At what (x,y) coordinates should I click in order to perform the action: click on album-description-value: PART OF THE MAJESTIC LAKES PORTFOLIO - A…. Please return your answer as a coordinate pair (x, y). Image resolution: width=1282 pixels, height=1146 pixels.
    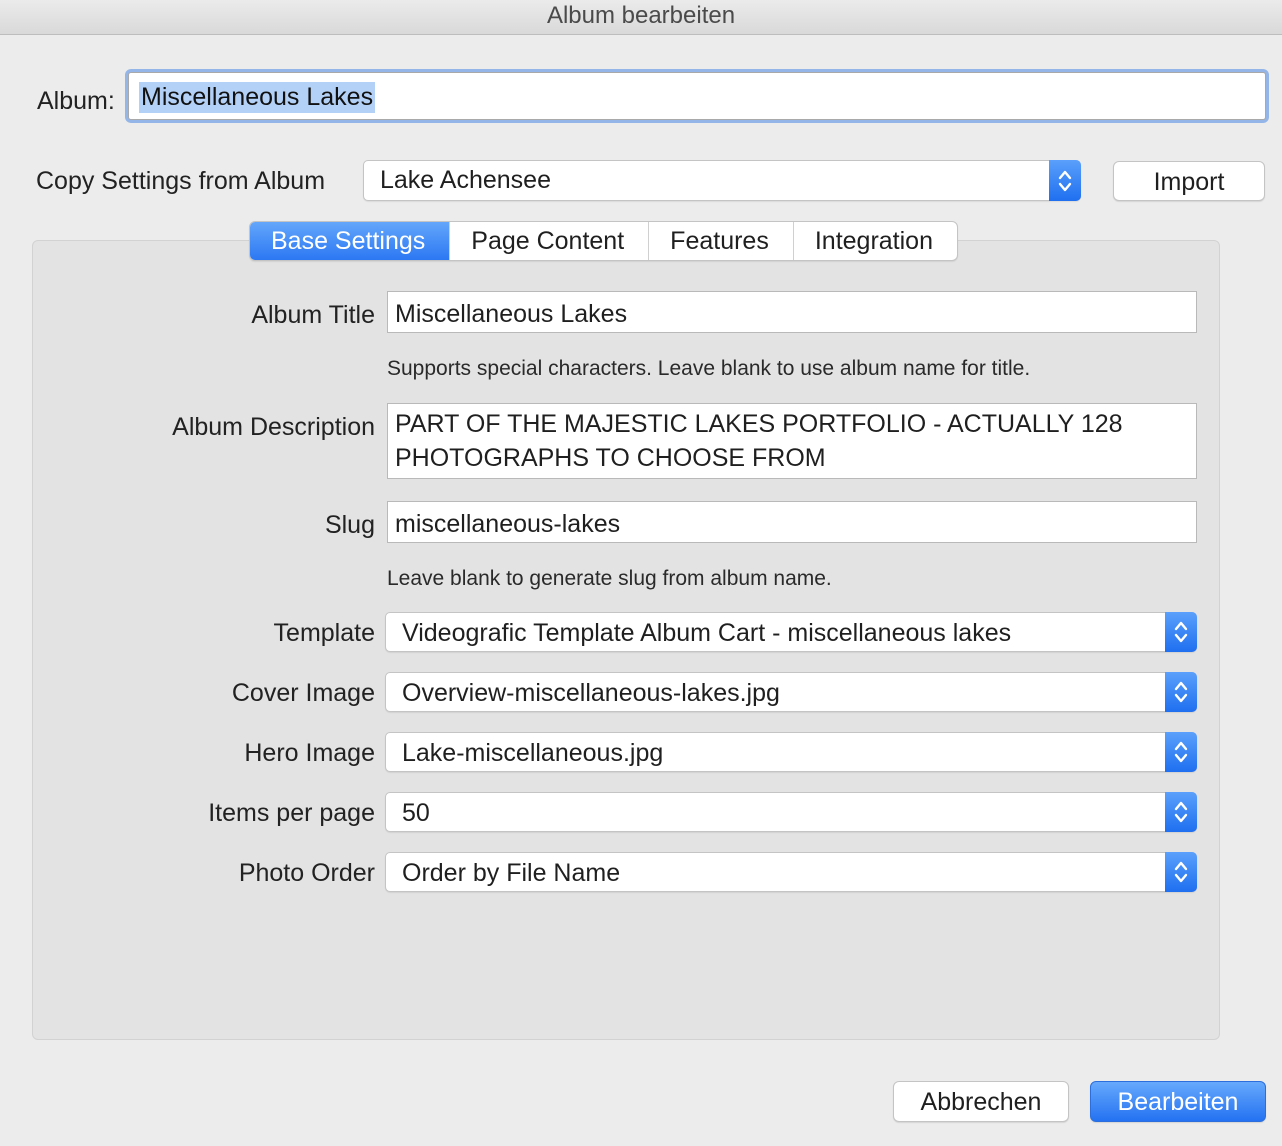
    Looking at the image, I should click on (759, 441).